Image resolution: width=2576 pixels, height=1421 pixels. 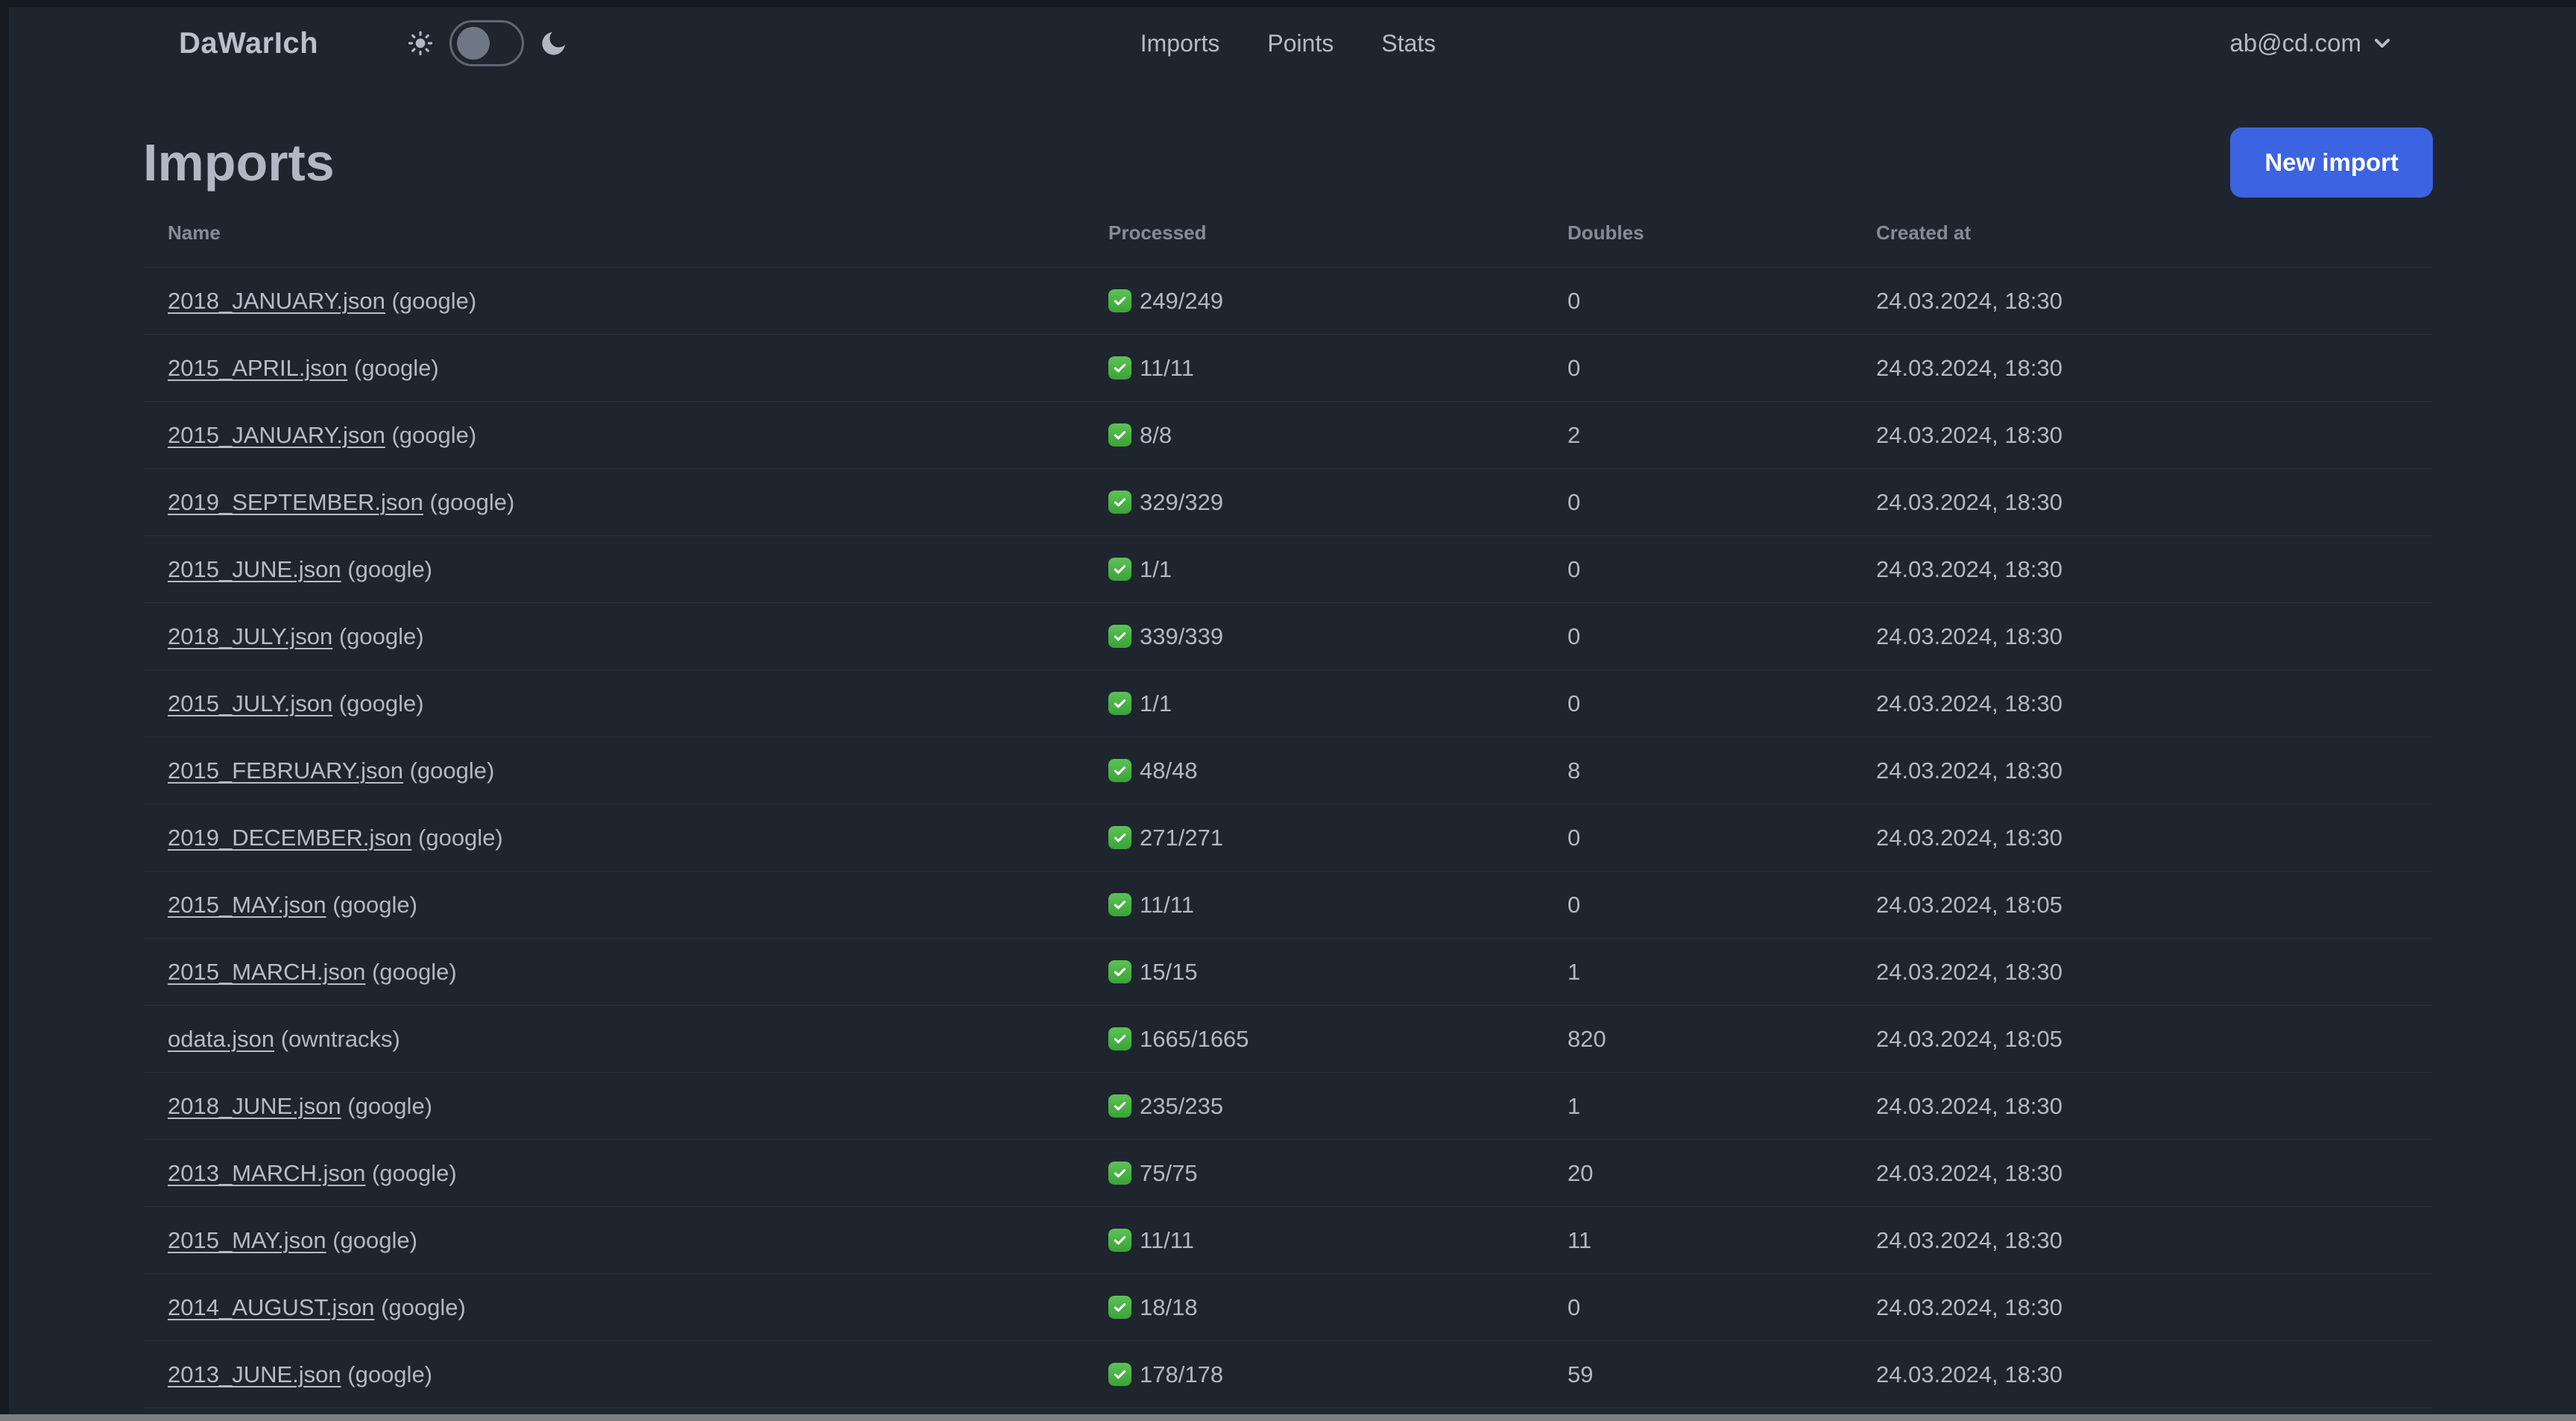 What do you see at coordinates (1300, 43) in the screenshot?
I see `nav-link-points: Points` at bounding box center [1300, 43].